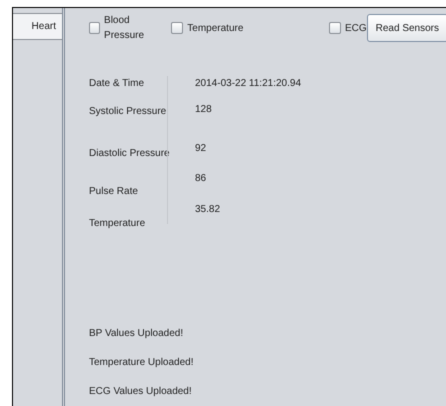 Image resolution: width=446 pixels, height=406 pixels. Describe the element at coordinates (135, 28) in the screenshot. I see `checkbox-label: Blood Pressure` at that location.